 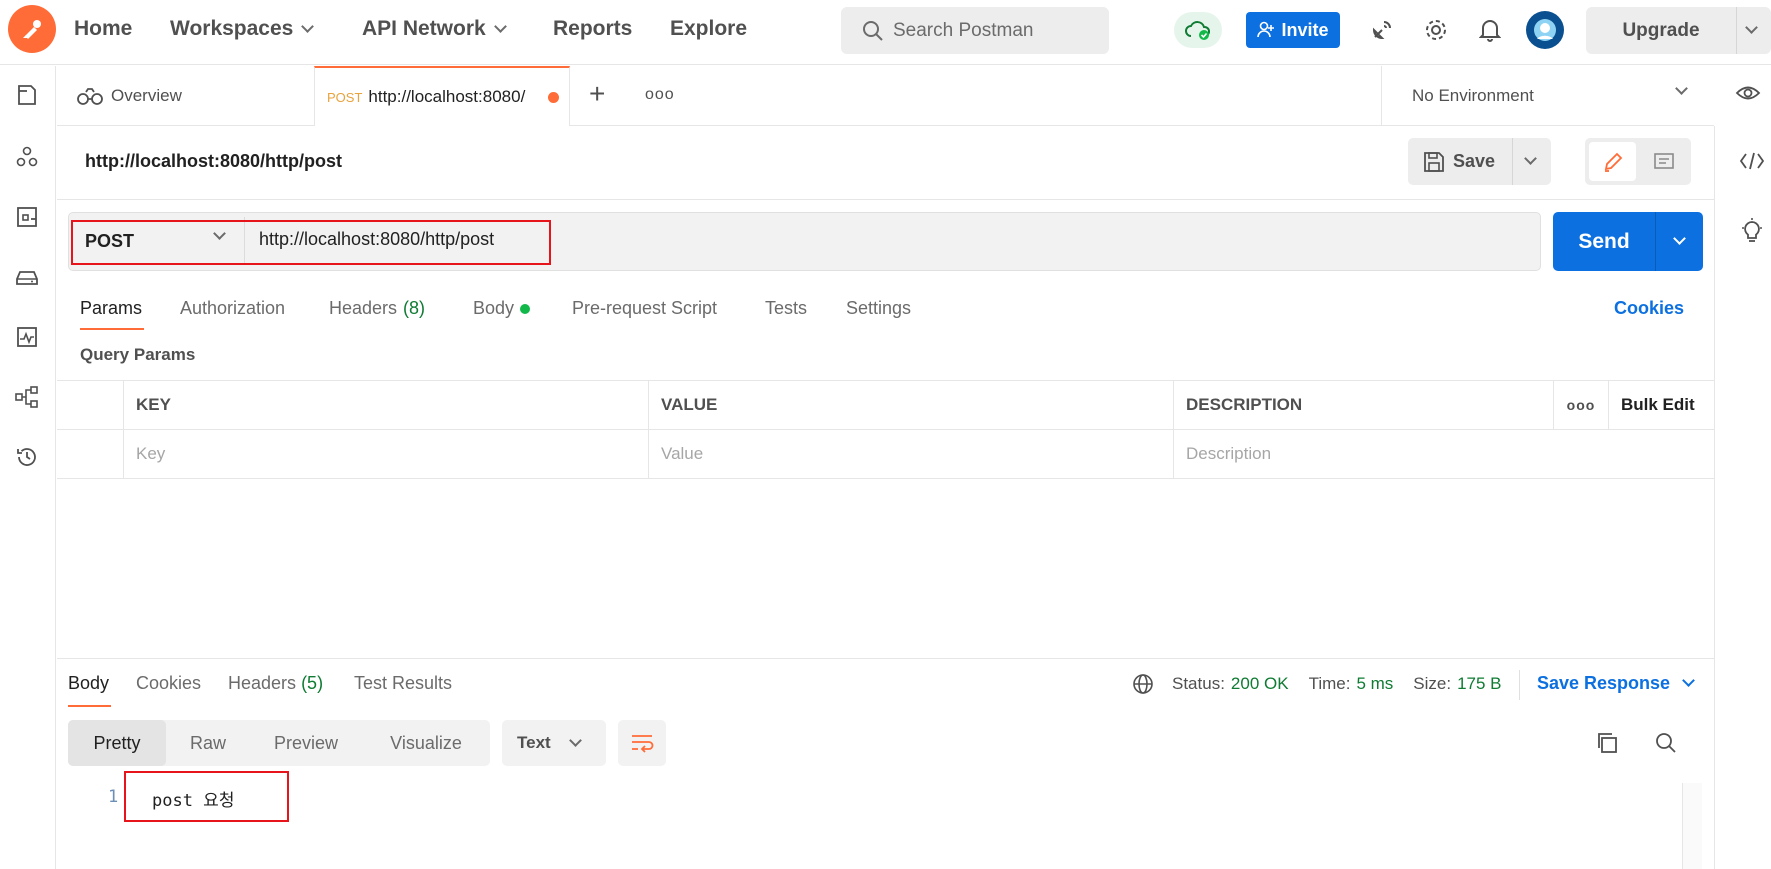 I want to click on comment-icon, so click(x=1663, y=160).